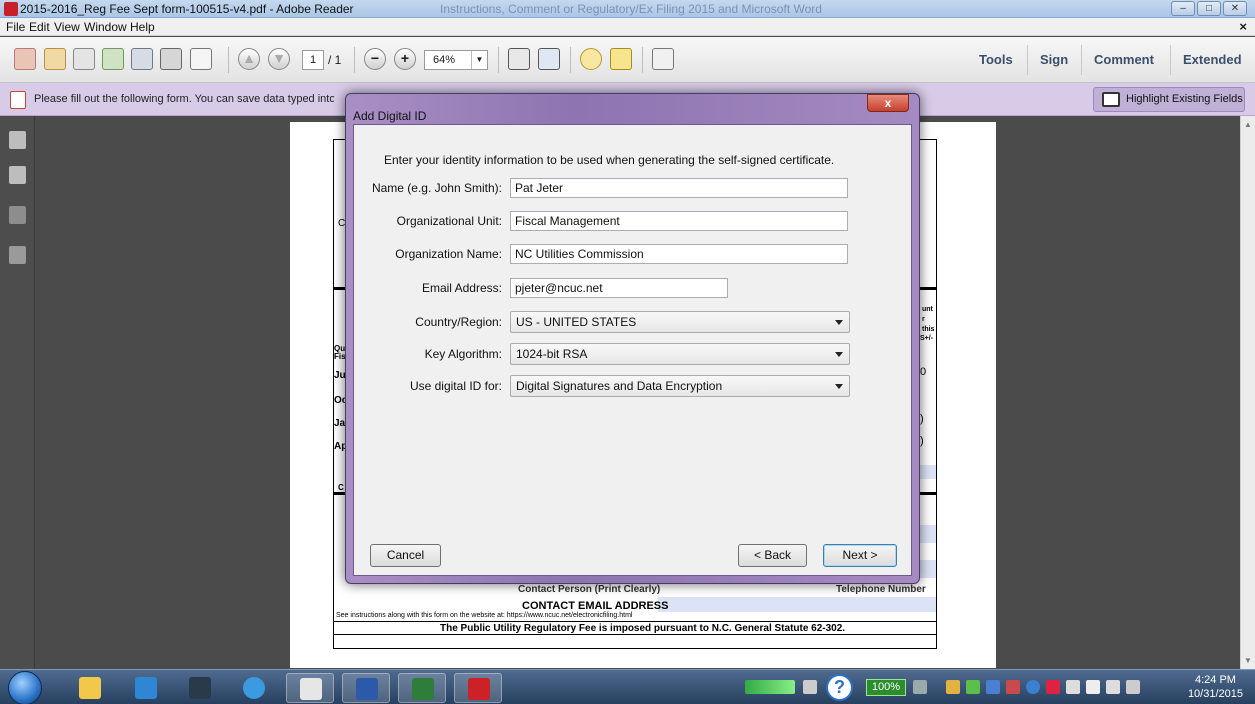 Image resolution: width=1255 pixels, height=704 pixels. I want to click on media-player-icon, so click(146, 688).